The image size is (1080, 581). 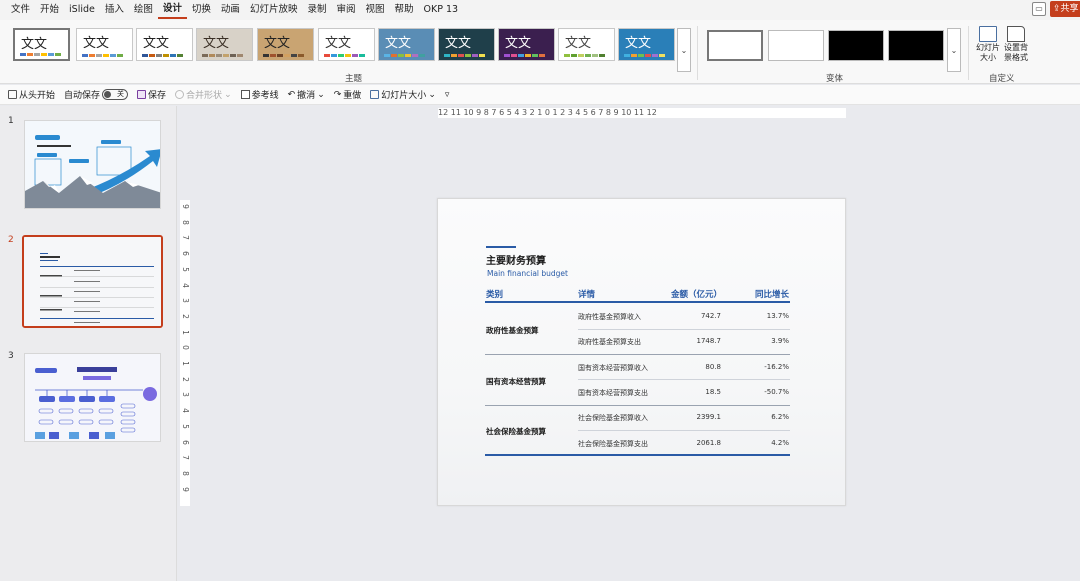 What do you see at coordinates (245, 94) in the screenshot?
I see `guides-check` at bounding box center [245, 94].